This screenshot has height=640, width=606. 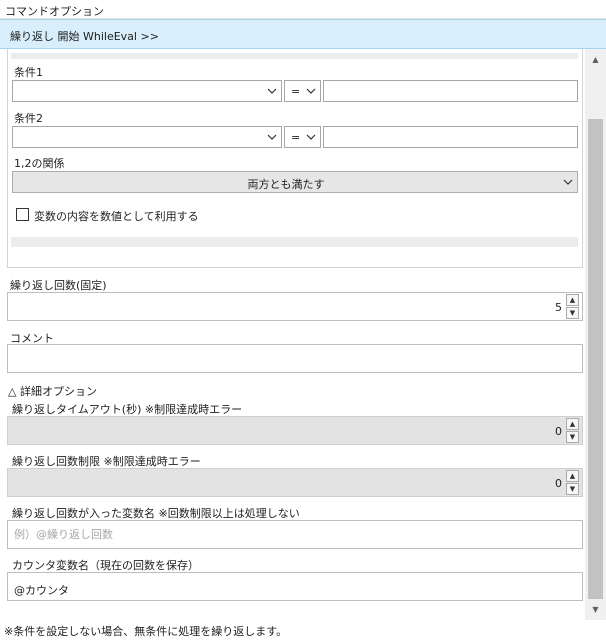 I want to click on repeat-count-label: 繰り返し回数(固定), so click(x=58, y=285).